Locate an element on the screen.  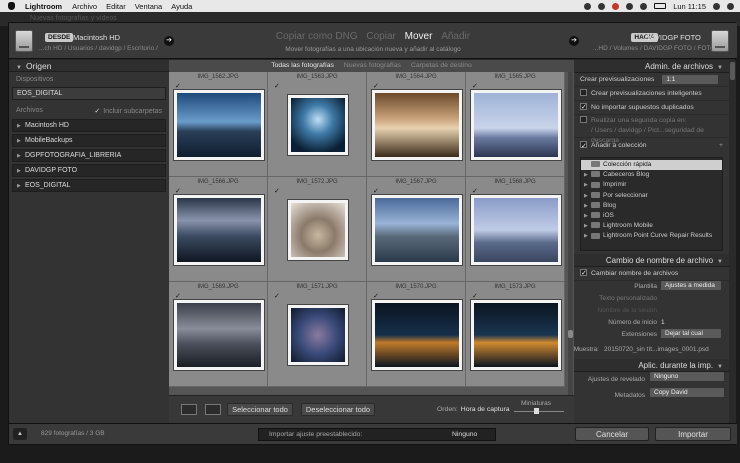
rename-files-checkbox is located at coordinates (583, 274).